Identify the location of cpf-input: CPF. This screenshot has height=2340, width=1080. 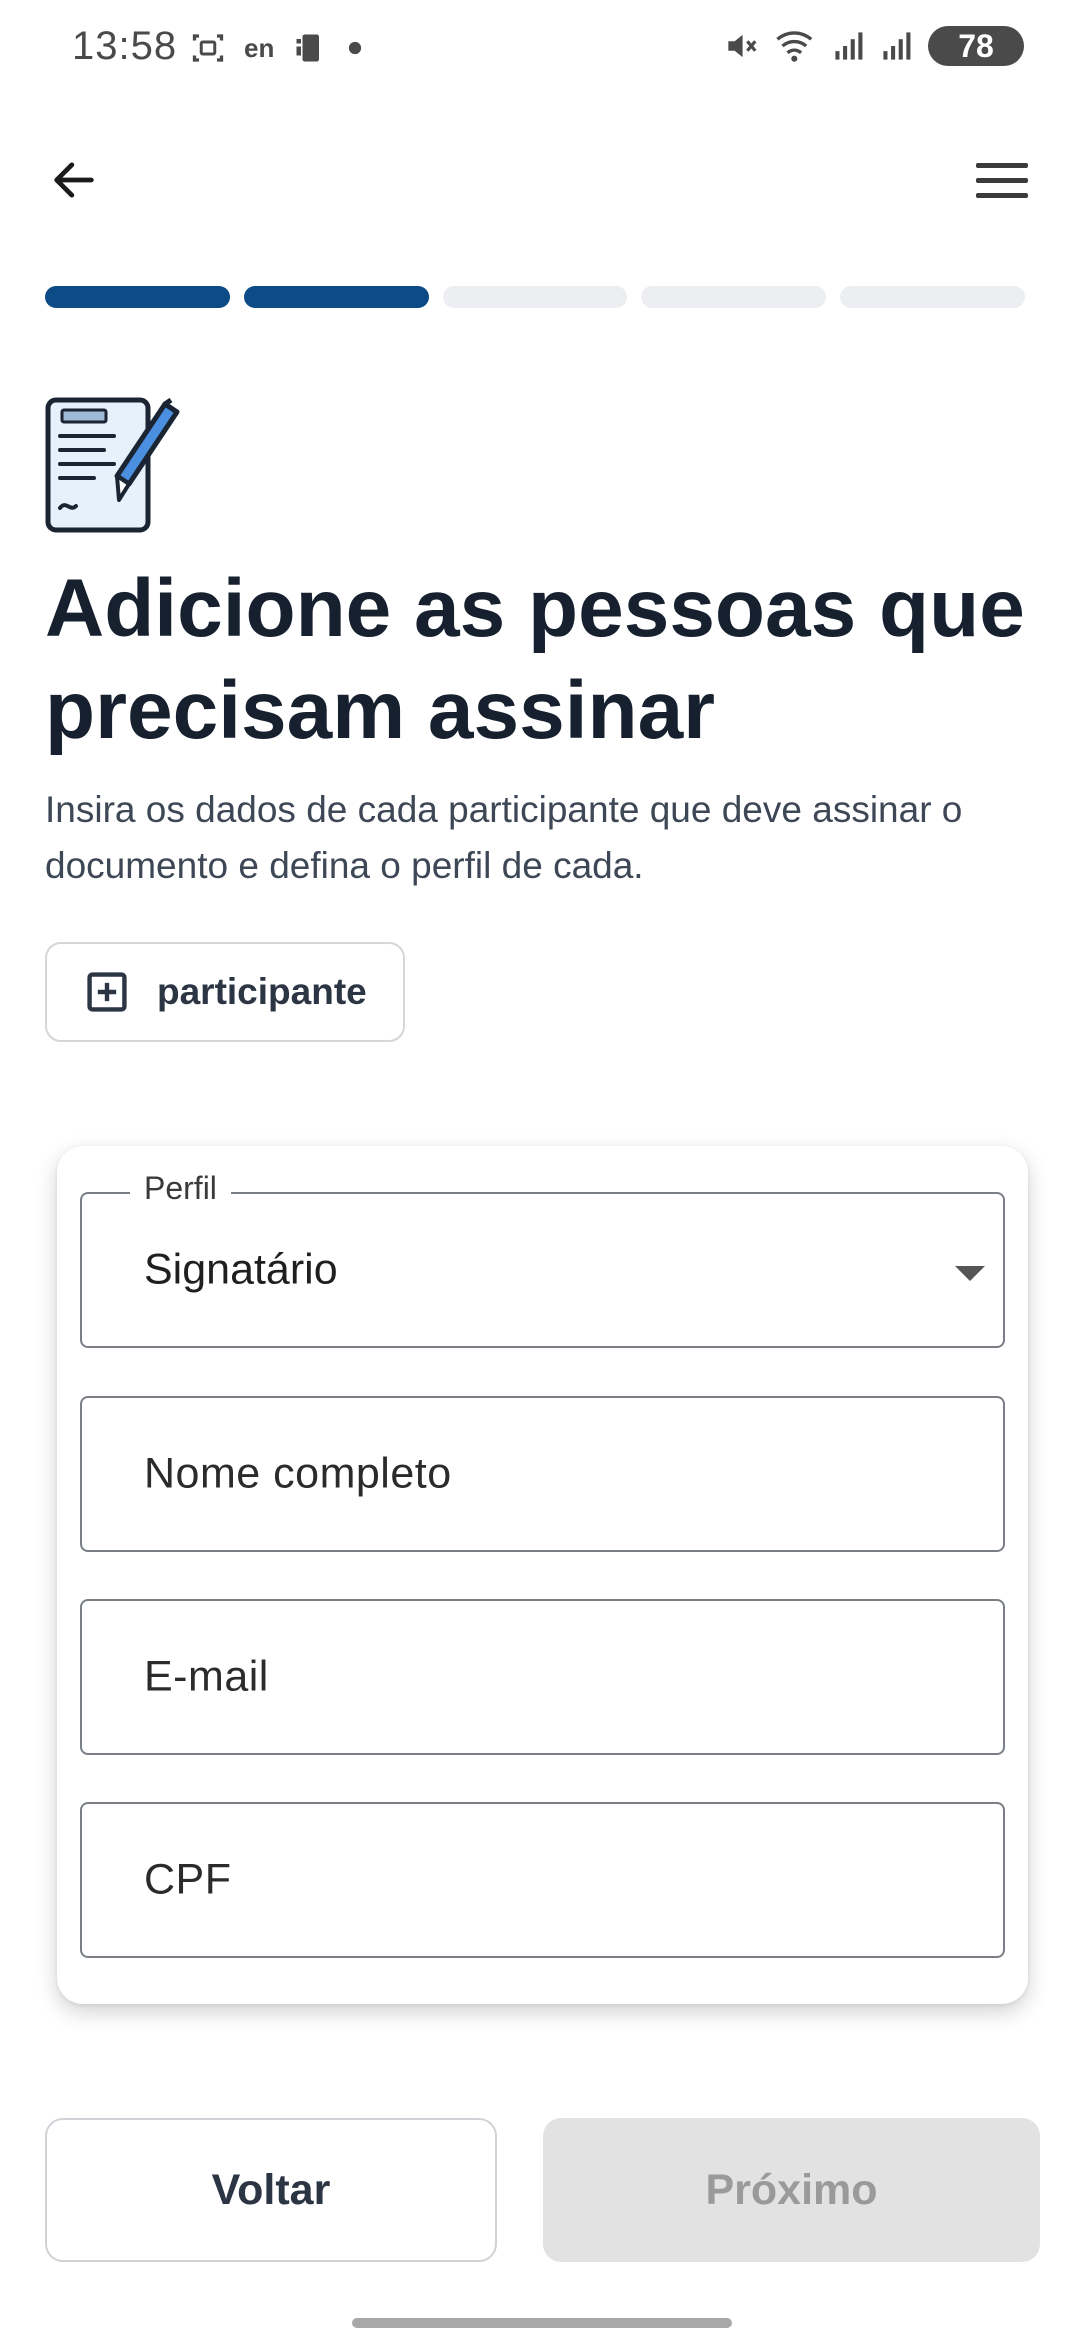
(542, 1880).